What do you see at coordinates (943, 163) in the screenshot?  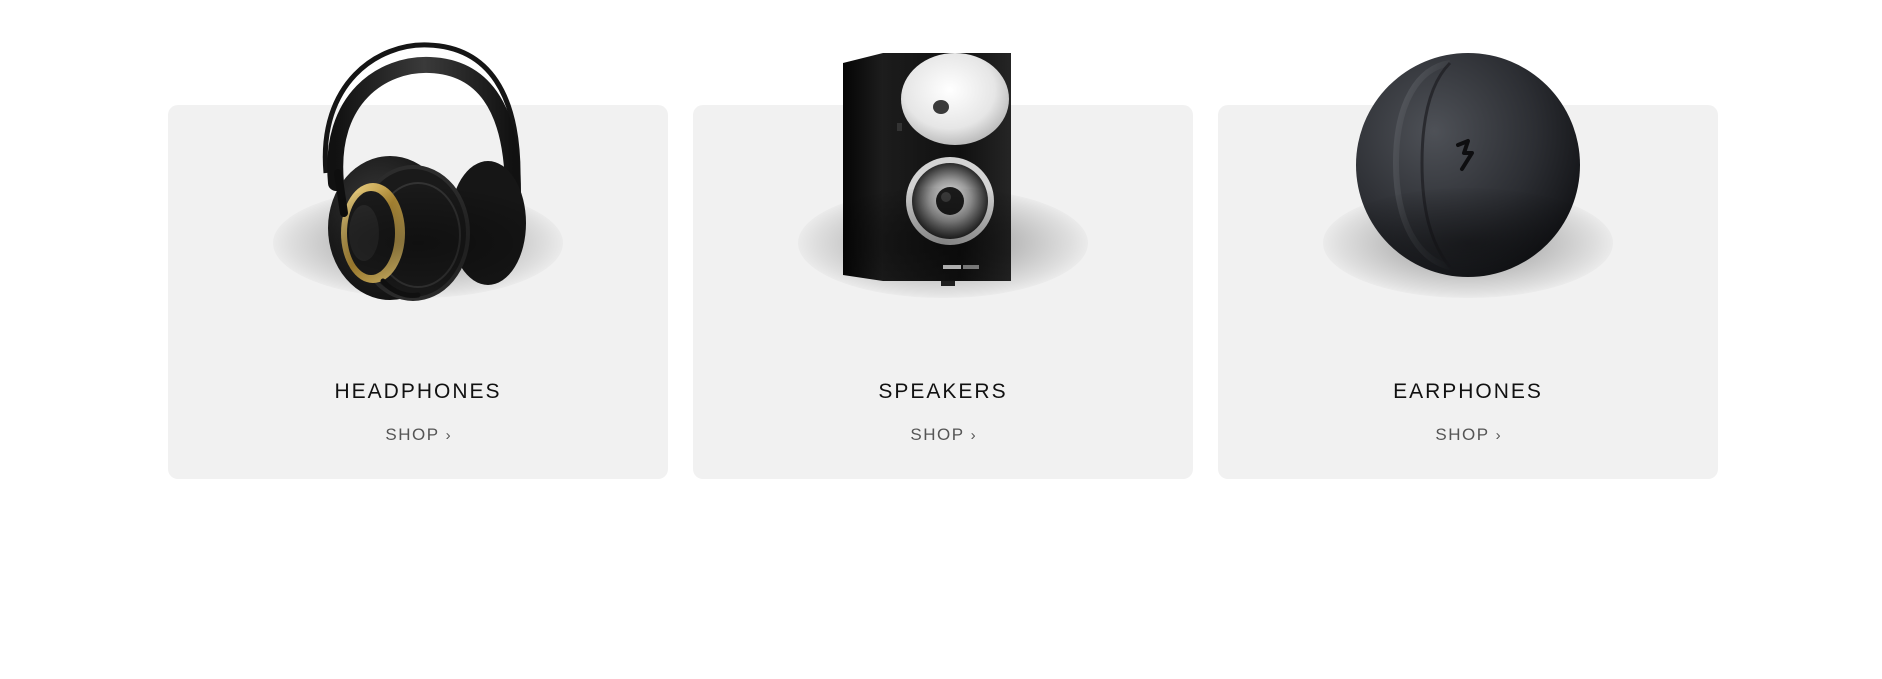 I see `speaker-product` at bounding box center [943, 163].